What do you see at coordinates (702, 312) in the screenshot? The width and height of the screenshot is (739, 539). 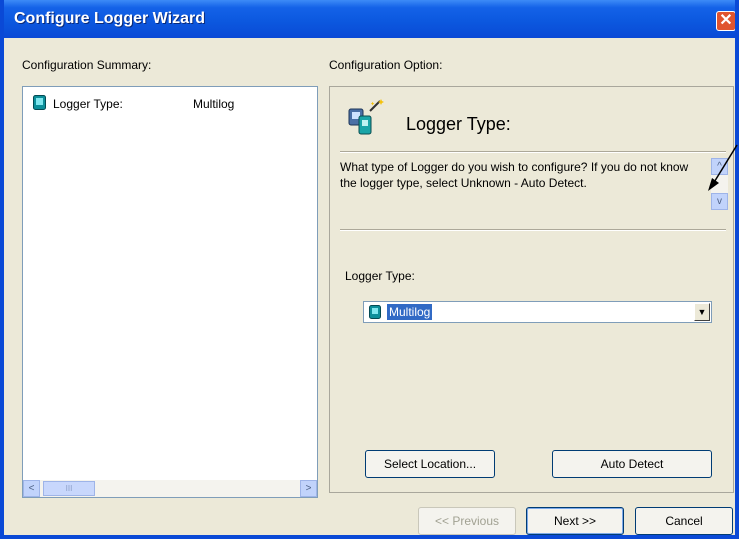 I see `chevron-down-icon: ▼` at bounding box center [702, 312].